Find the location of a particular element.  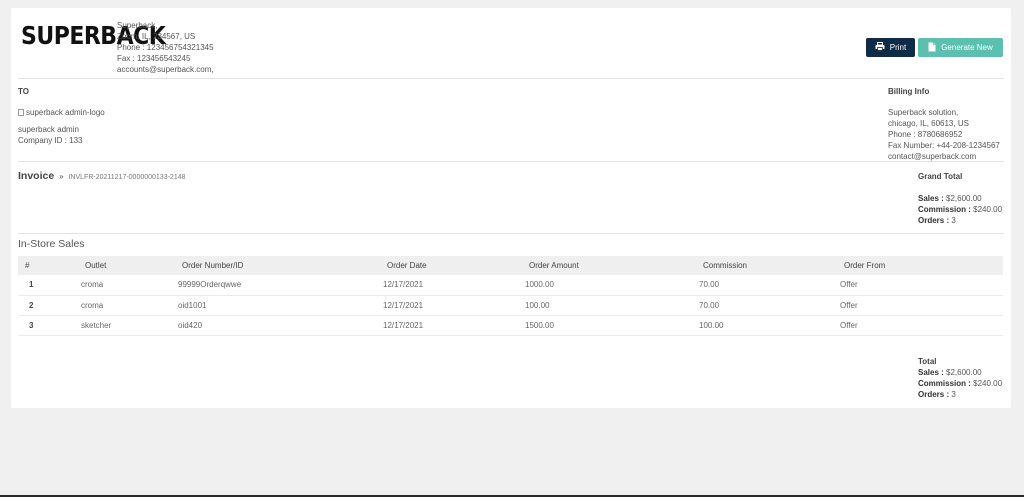

total-commission: Commission : $240.00 is located at coordinates (960, 383).